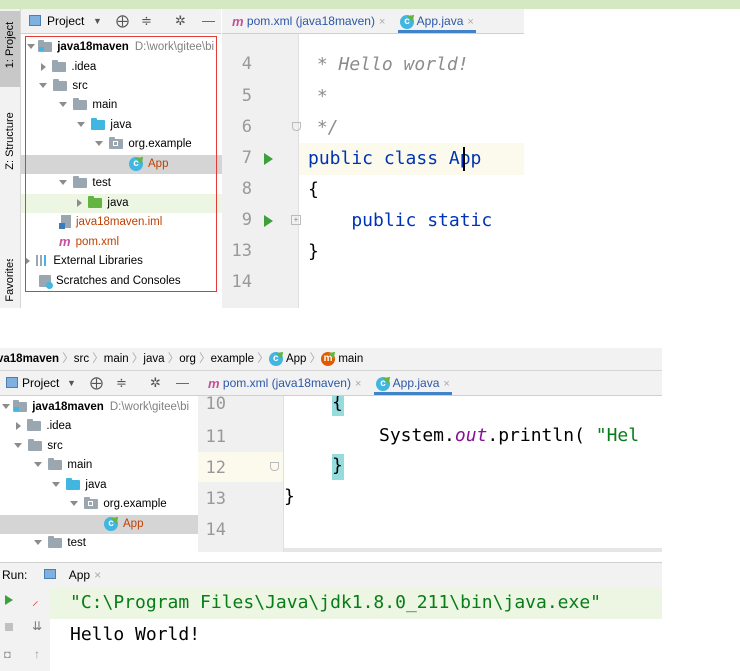 The image size is (740, 671). What do you see at coordinates (246, 189) in the screenshot?
I see `line-number: 8` at bounding box center [246, 189].